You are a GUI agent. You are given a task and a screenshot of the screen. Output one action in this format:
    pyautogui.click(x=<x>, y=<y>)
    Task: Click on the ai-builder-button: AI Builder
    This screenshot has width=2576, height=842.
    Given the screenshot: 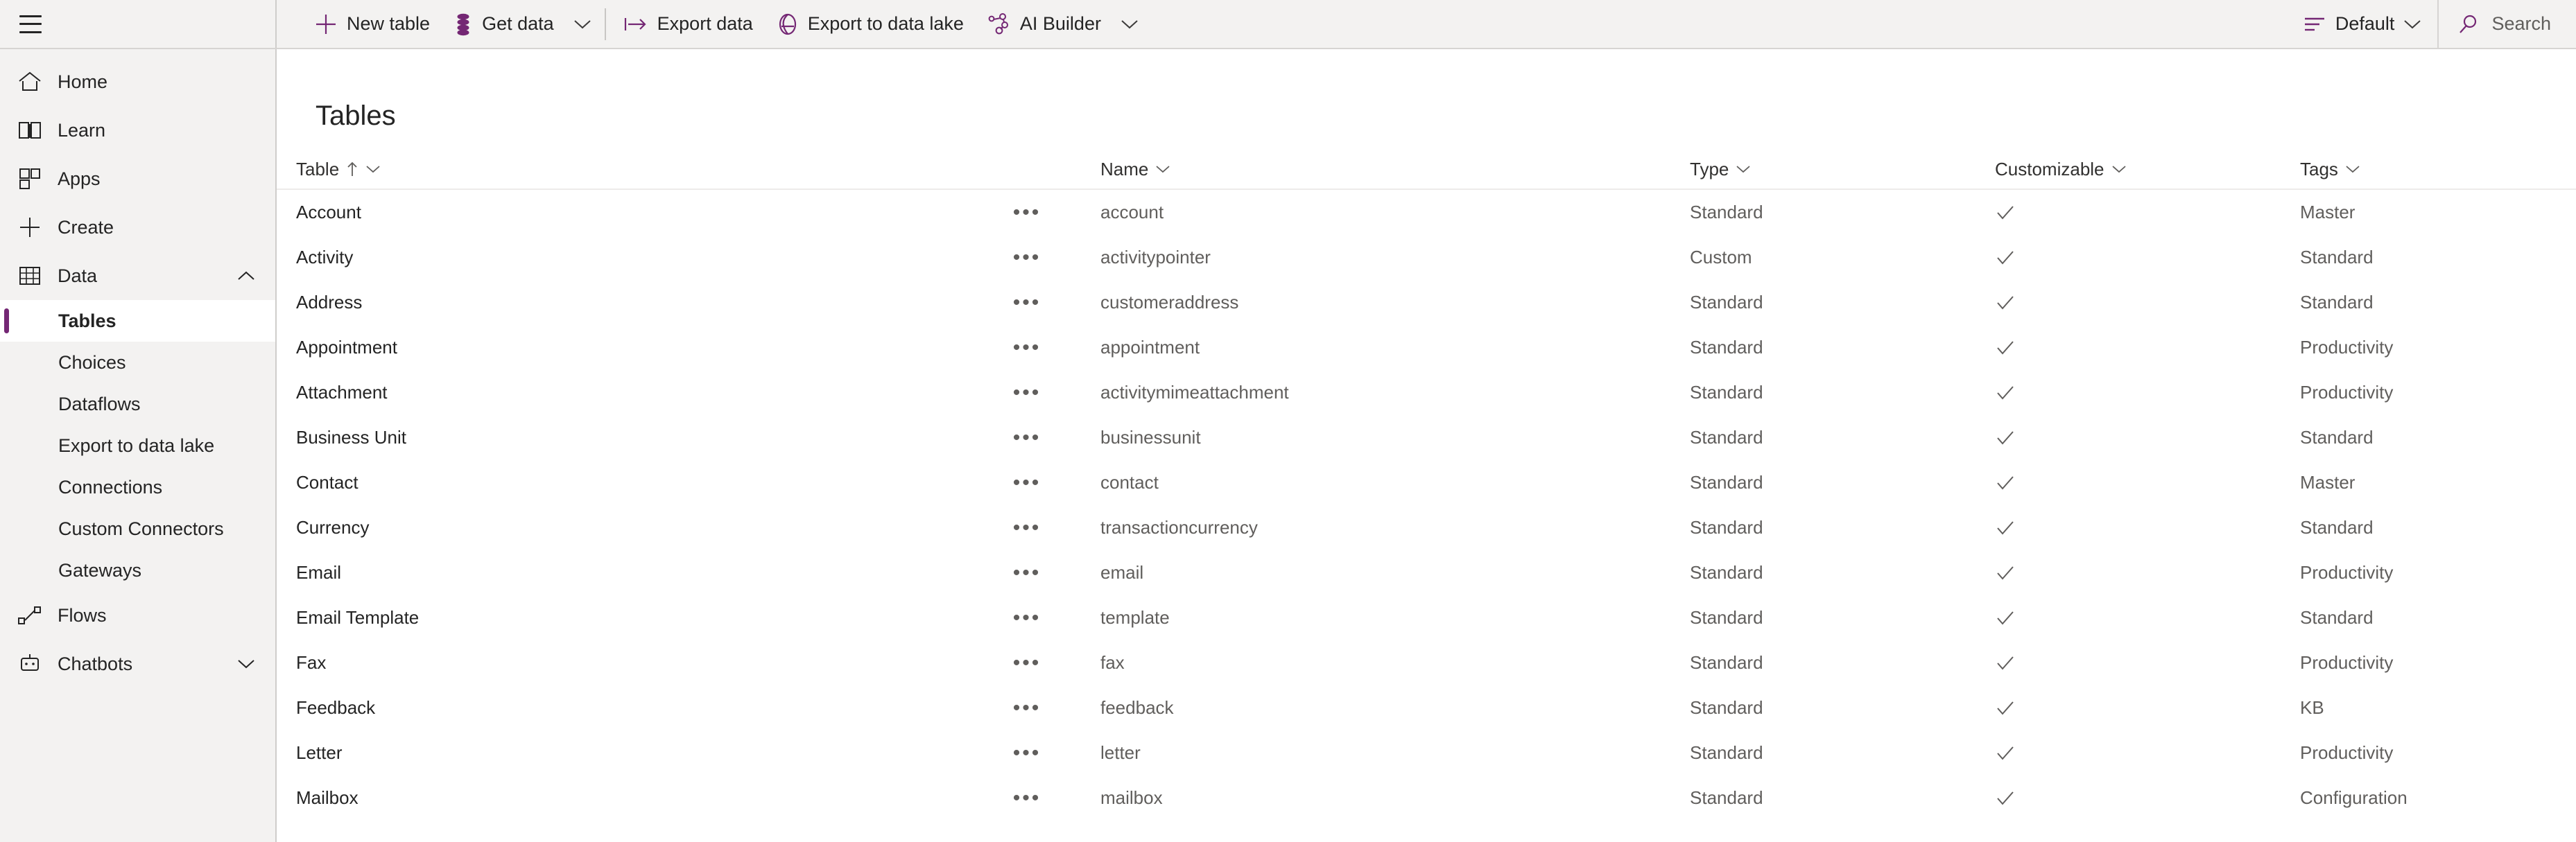 What is the action you would take?
    pyautogui.click(x=1044, y=24)
    